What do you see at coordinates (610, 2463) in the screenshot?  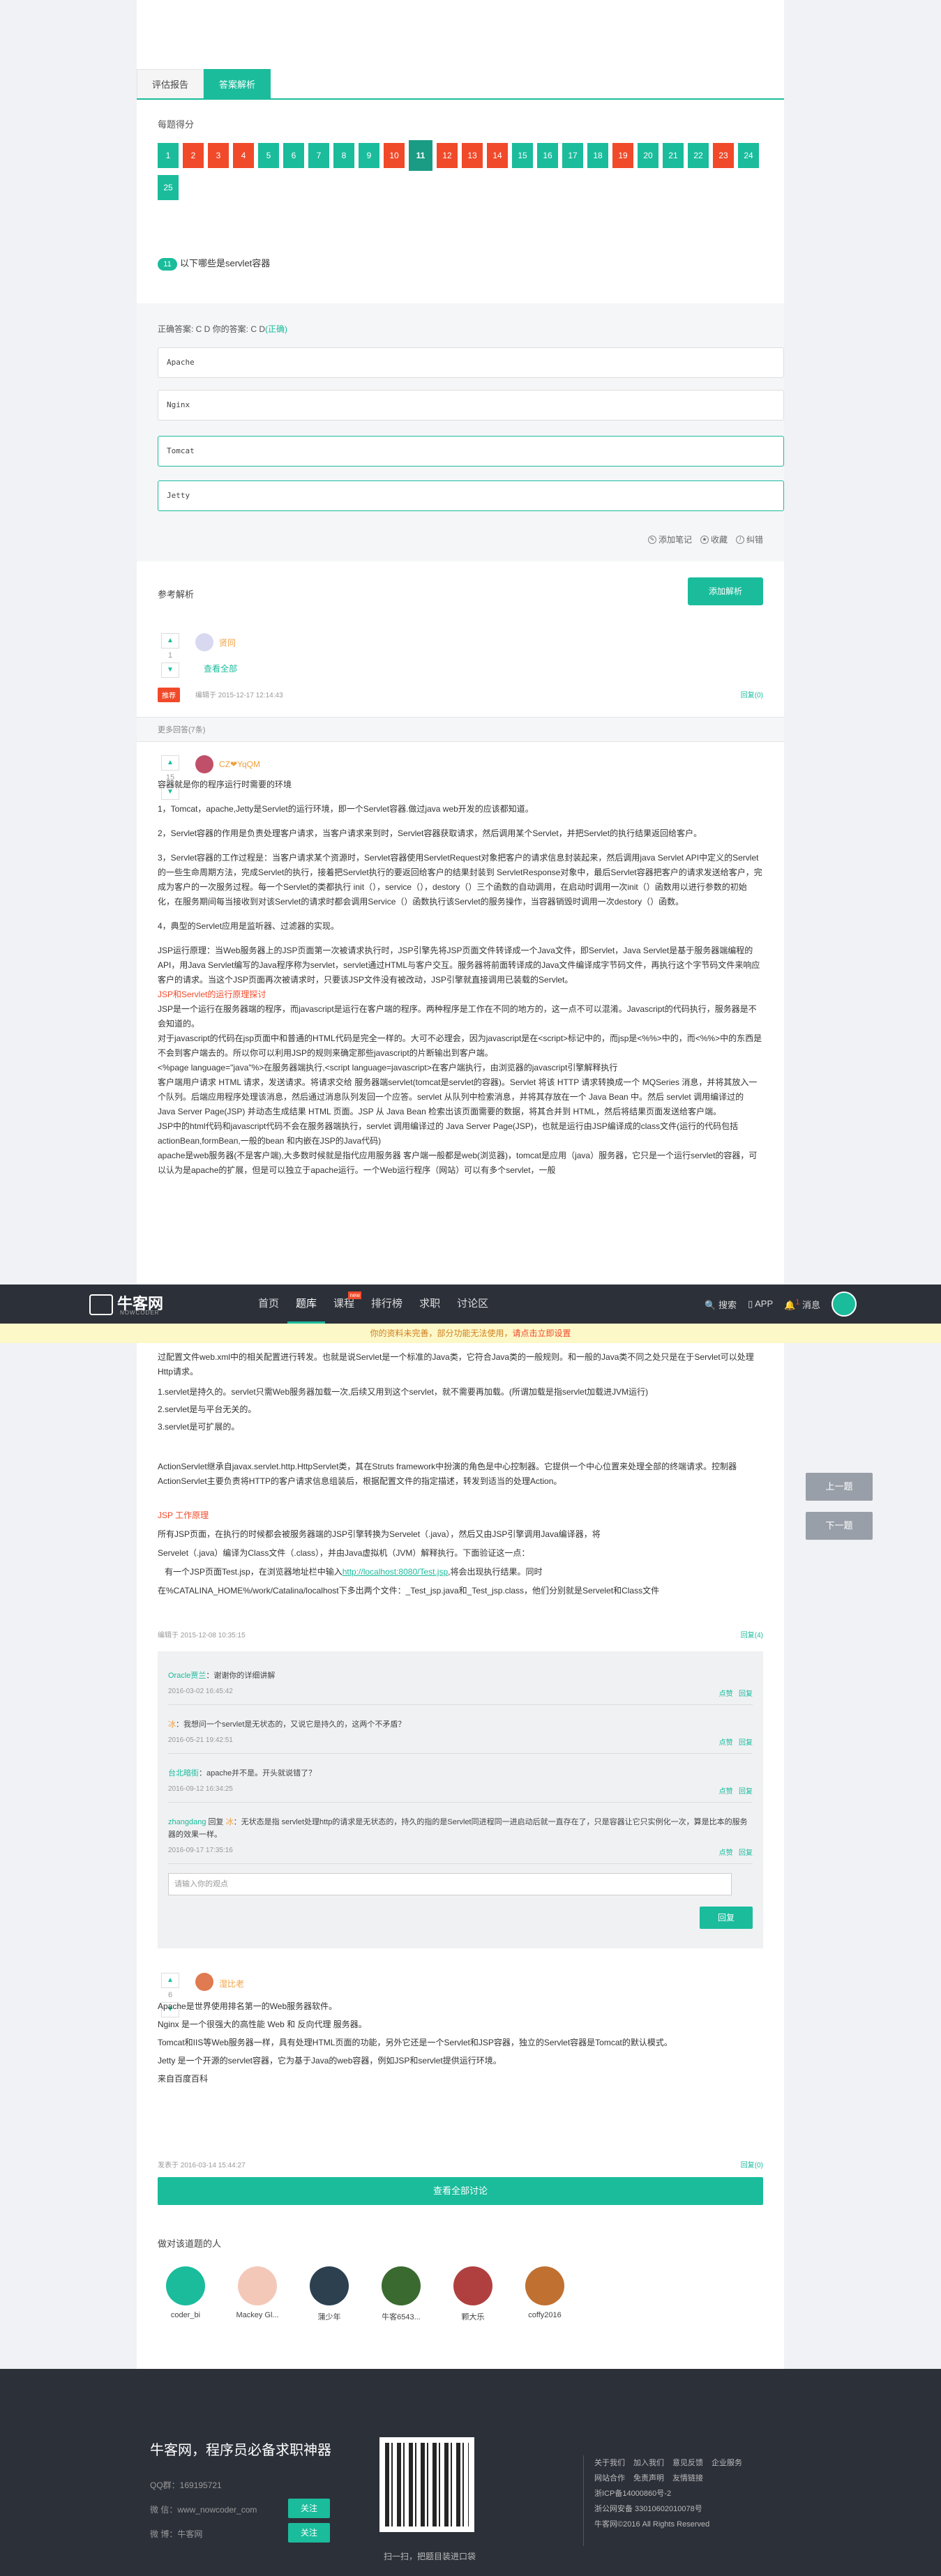 I see `footer-link: 关于我们` at bounding box center [610, 2463].